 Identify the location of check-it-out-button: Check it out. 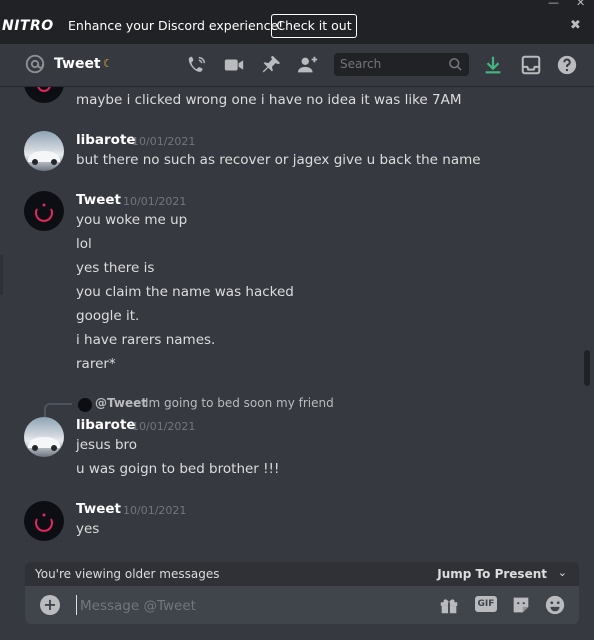
(314, 26).